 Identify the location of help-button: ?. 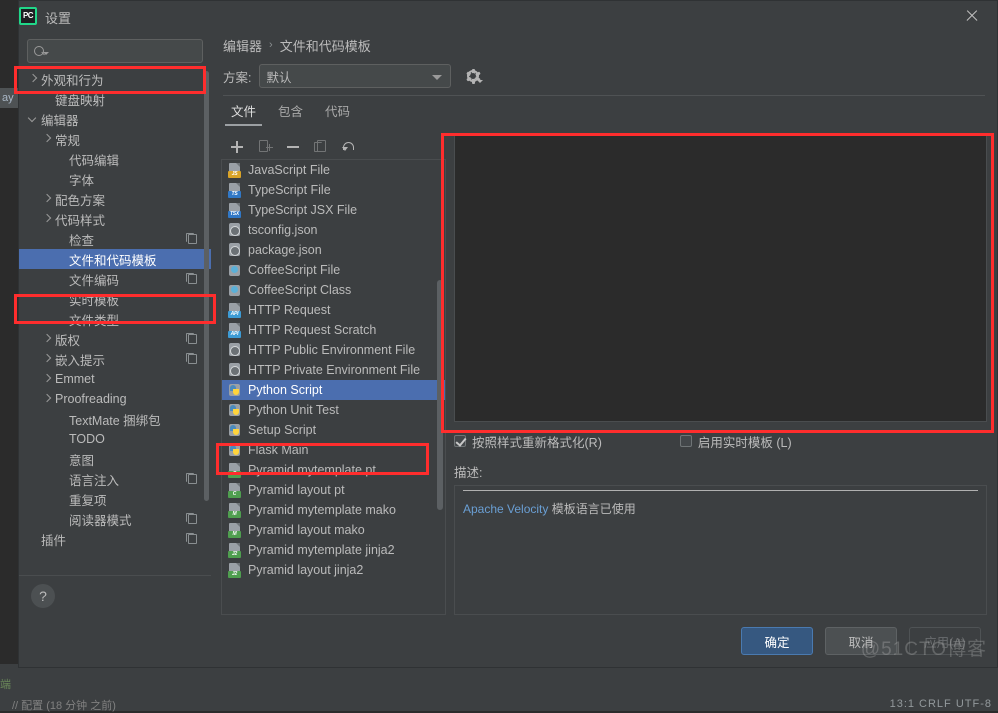
(43, 596).